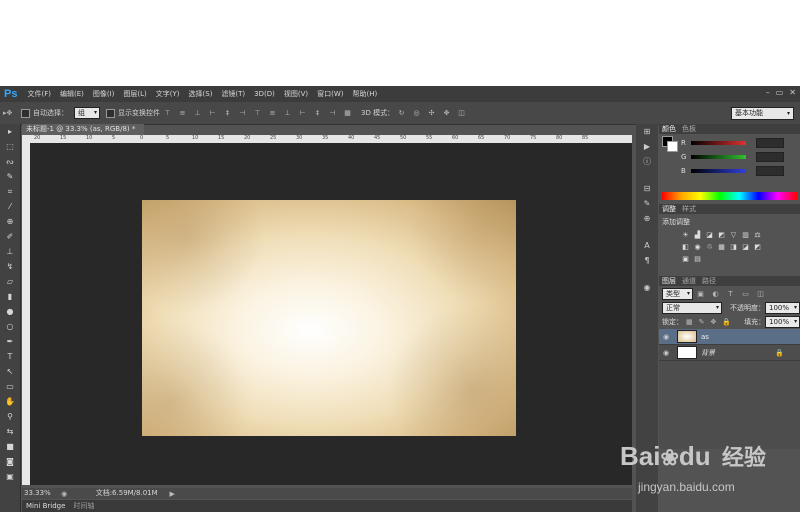 This screenshot has height=520, width=800. Describe the element at coordinates (10, 296) in the screenshot. I see `gradient-tool-icon: ▮` at that location.